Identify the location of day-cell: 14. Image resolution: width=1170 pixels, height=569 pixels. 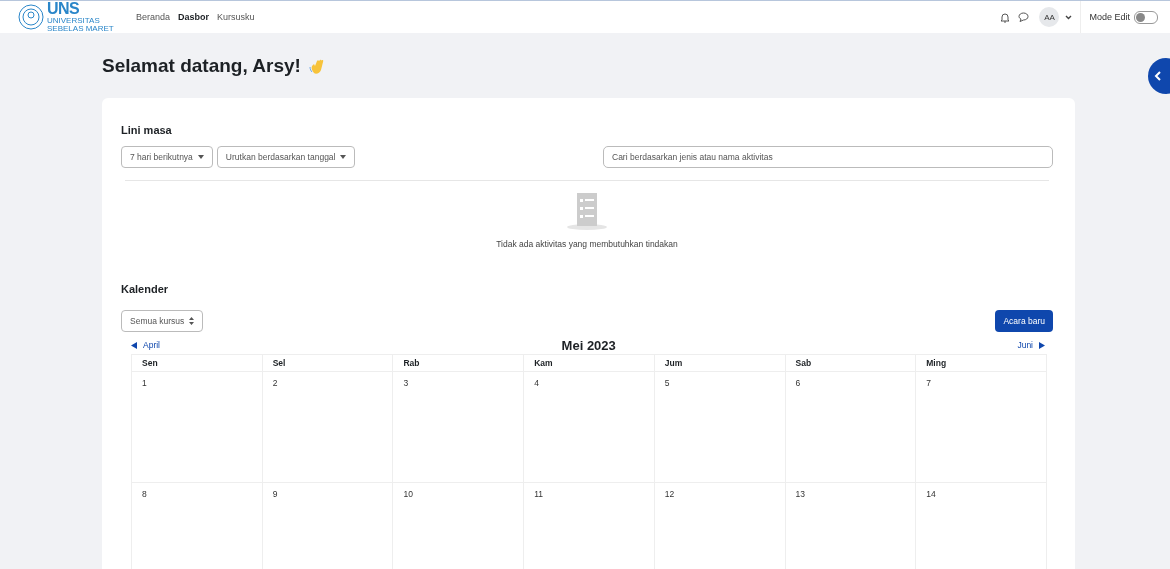
(981, 526).